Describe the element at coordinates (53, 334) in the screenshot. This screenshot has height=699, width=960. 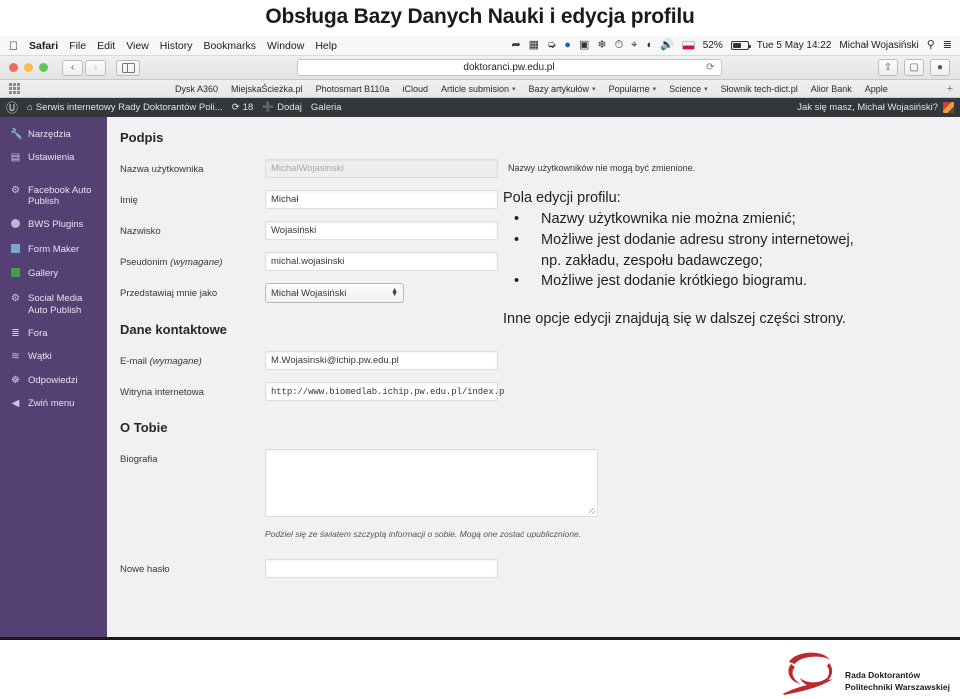
I see `sidebar-item-fora: ≣ Fora` at that location.